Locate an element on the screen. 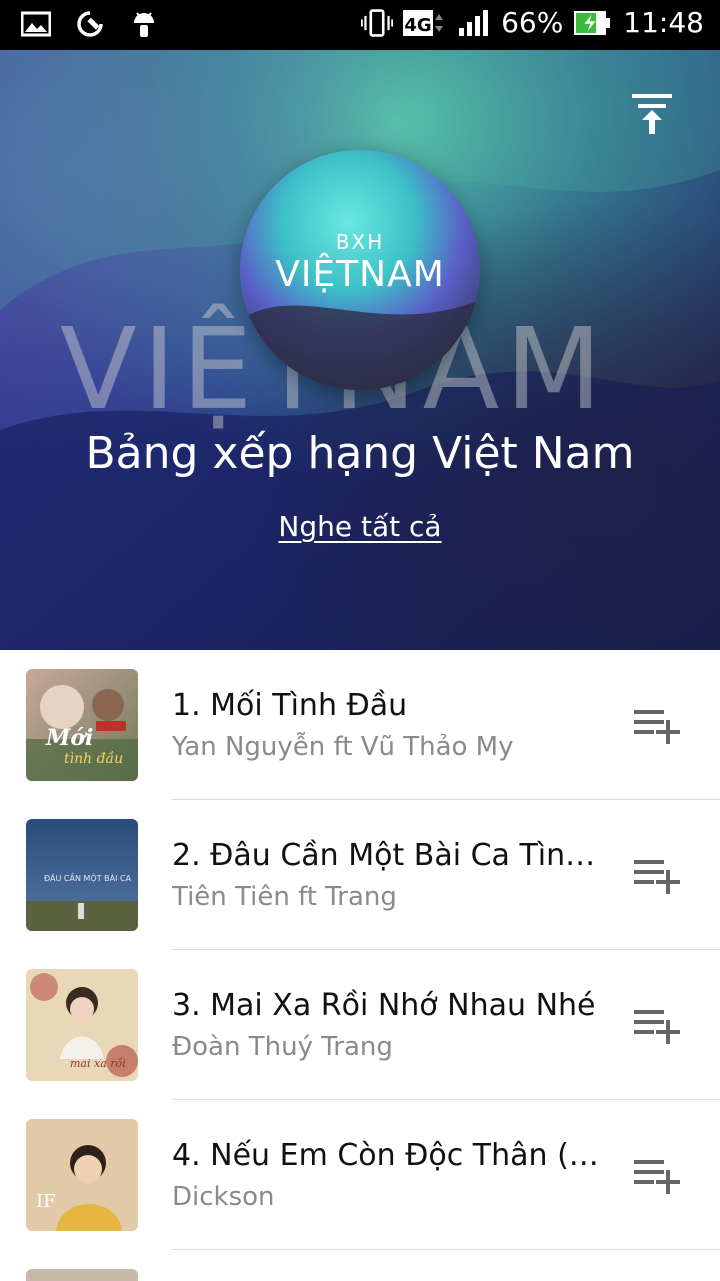 This screenshot has width=720, height=1281. battery-charging-icon is located at coordinates (593, 23).